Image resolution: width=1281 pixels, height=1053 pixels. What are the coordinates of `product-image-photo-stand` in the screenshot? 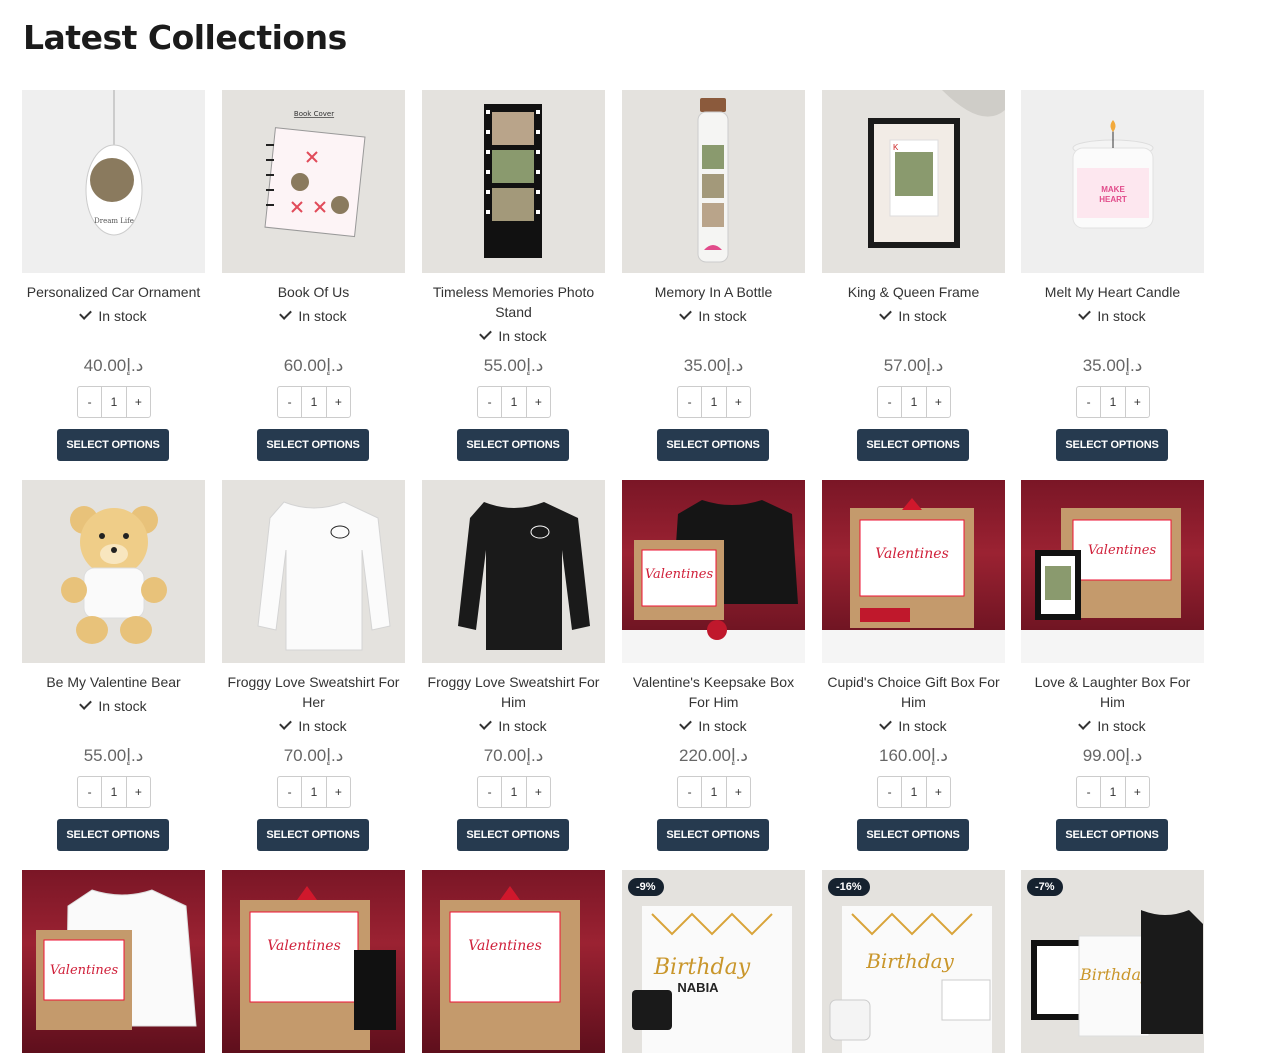 It's located at (513, 181).